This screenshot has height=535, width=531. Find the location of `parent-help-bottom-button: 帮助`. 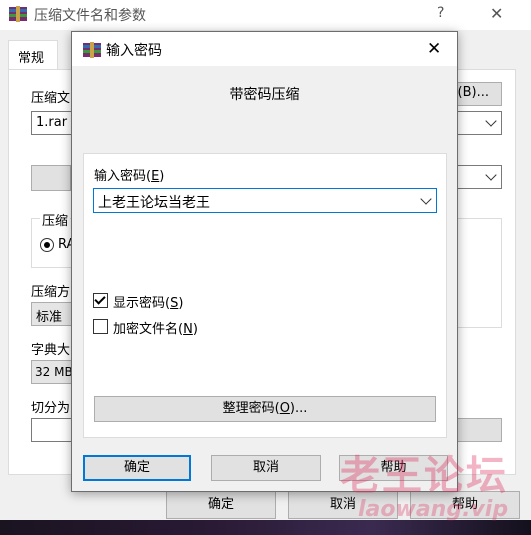

parent-help-bottom-button: 帮助 is located at coordinates (465, 505).